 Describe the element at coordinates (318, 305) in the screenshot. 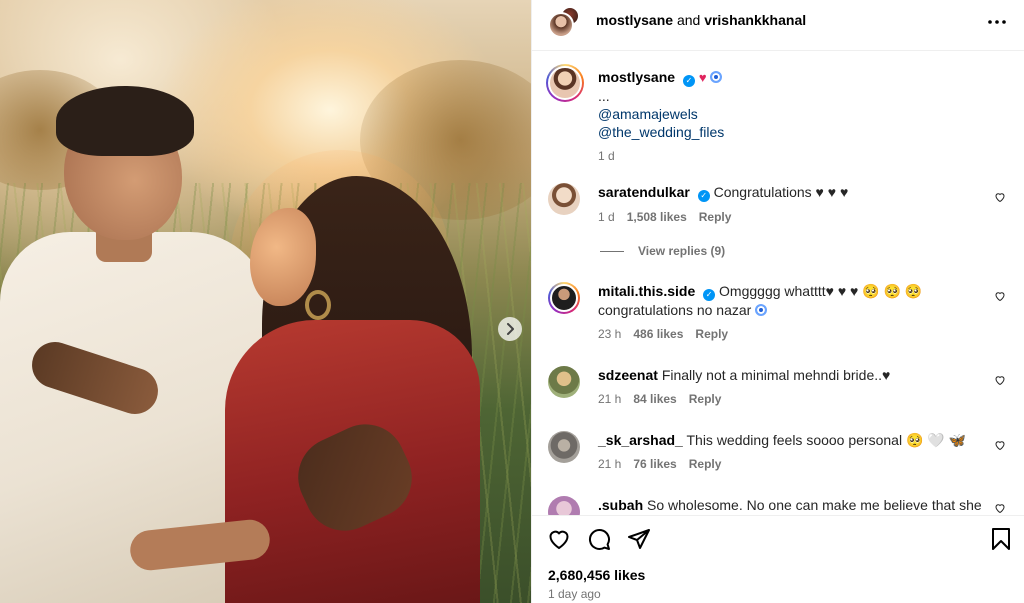

I see `earring` at that location.